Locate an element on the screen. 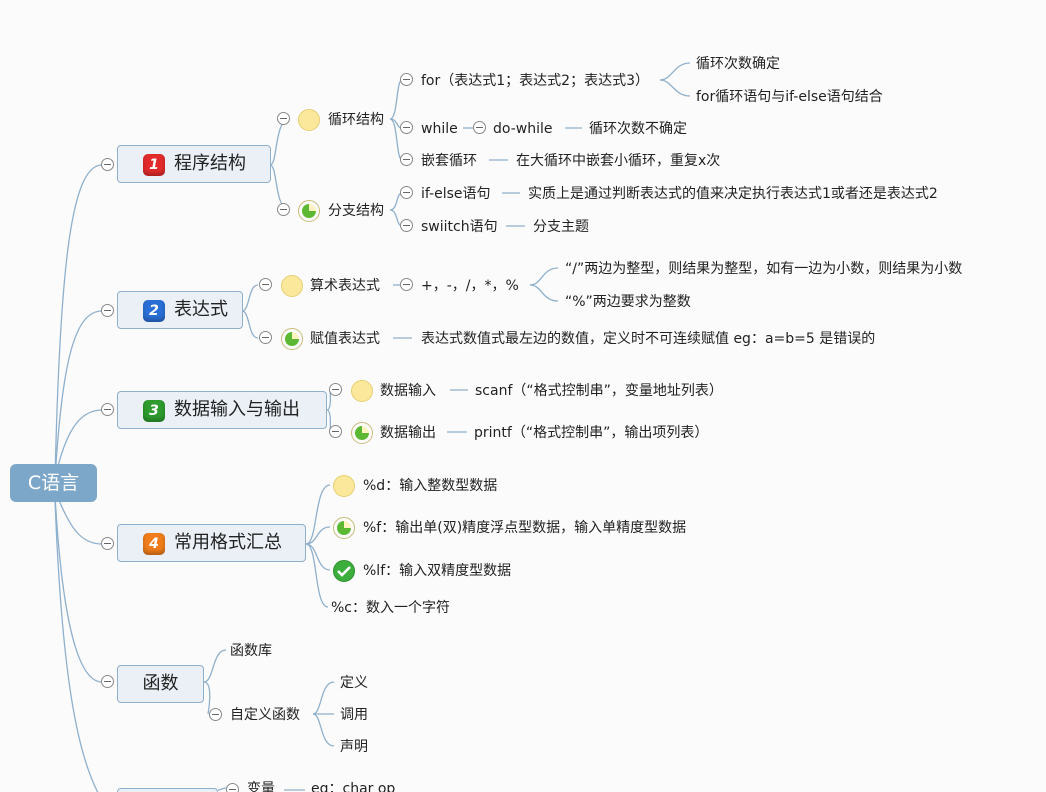  priority-3-icon: 3 is located at coordinates (154, 411).